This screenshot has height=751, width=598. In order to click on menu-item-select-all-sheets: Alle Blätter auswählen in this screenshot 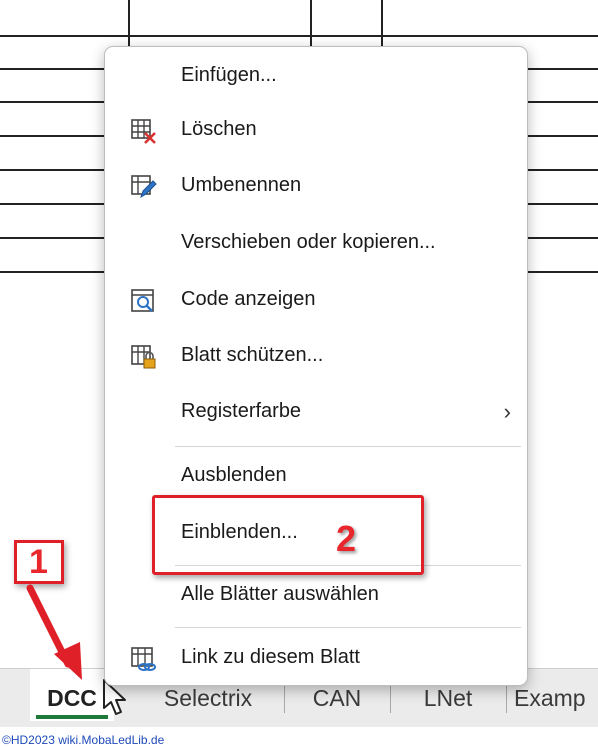, I will do `click(317, 596)`.